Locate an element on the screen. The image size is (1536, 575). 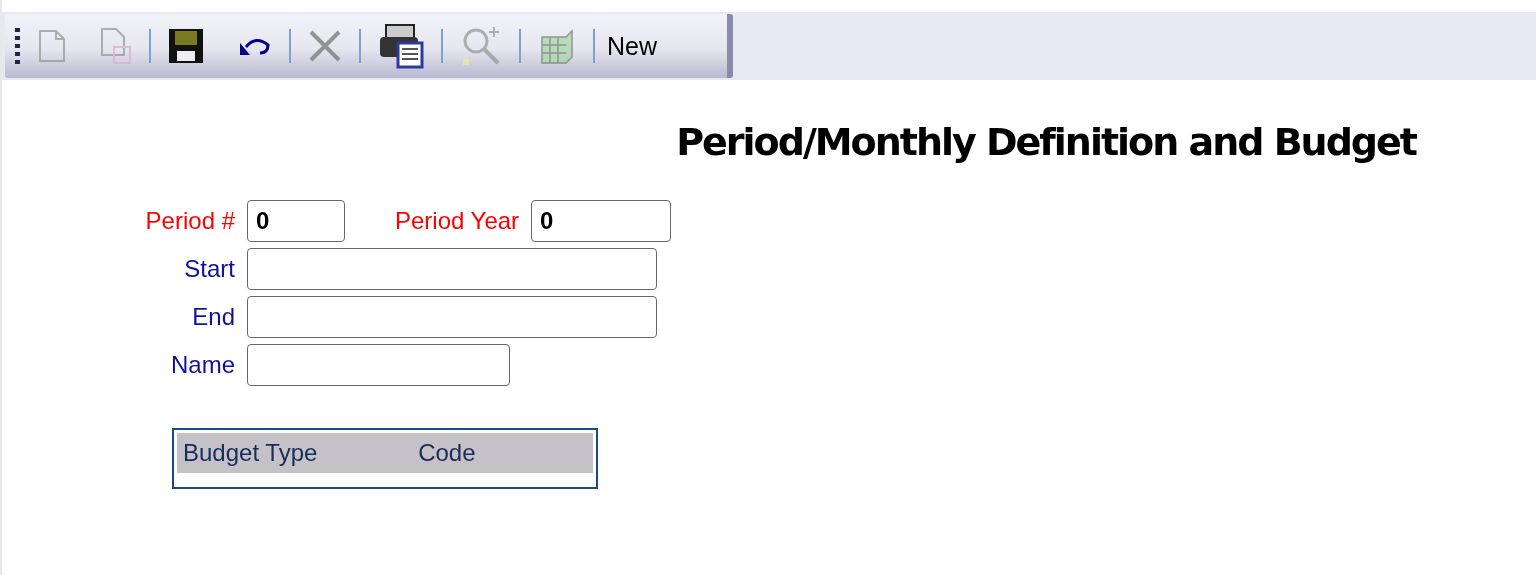
column-header: Budget Type is located at coordinates (250, 453).